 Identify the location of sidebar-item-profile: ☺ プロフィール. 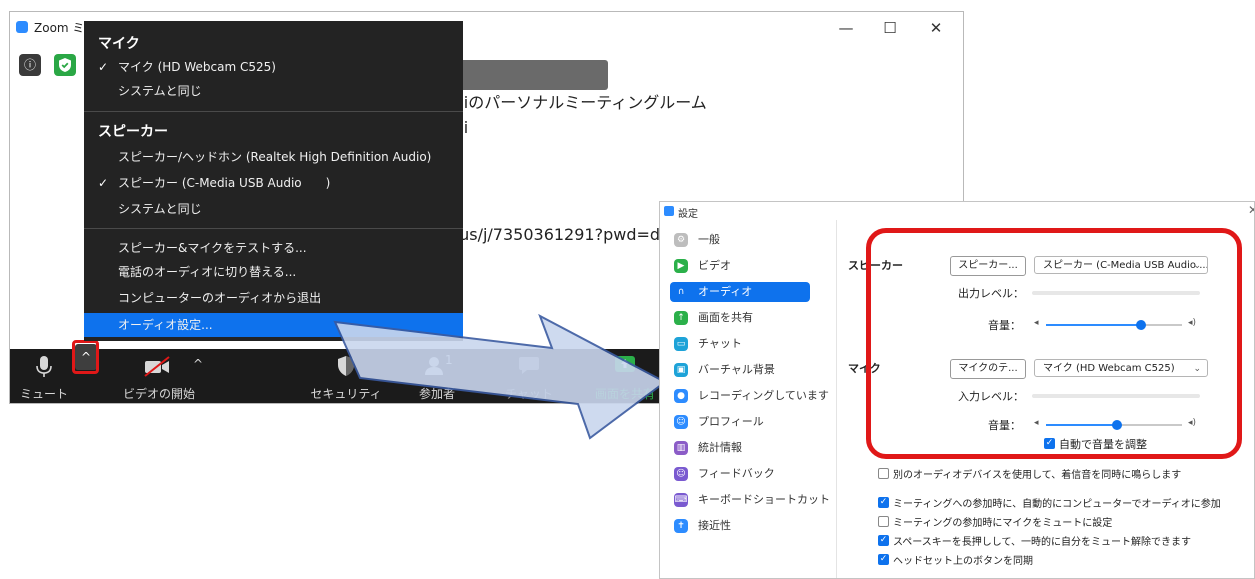
(740, 422).